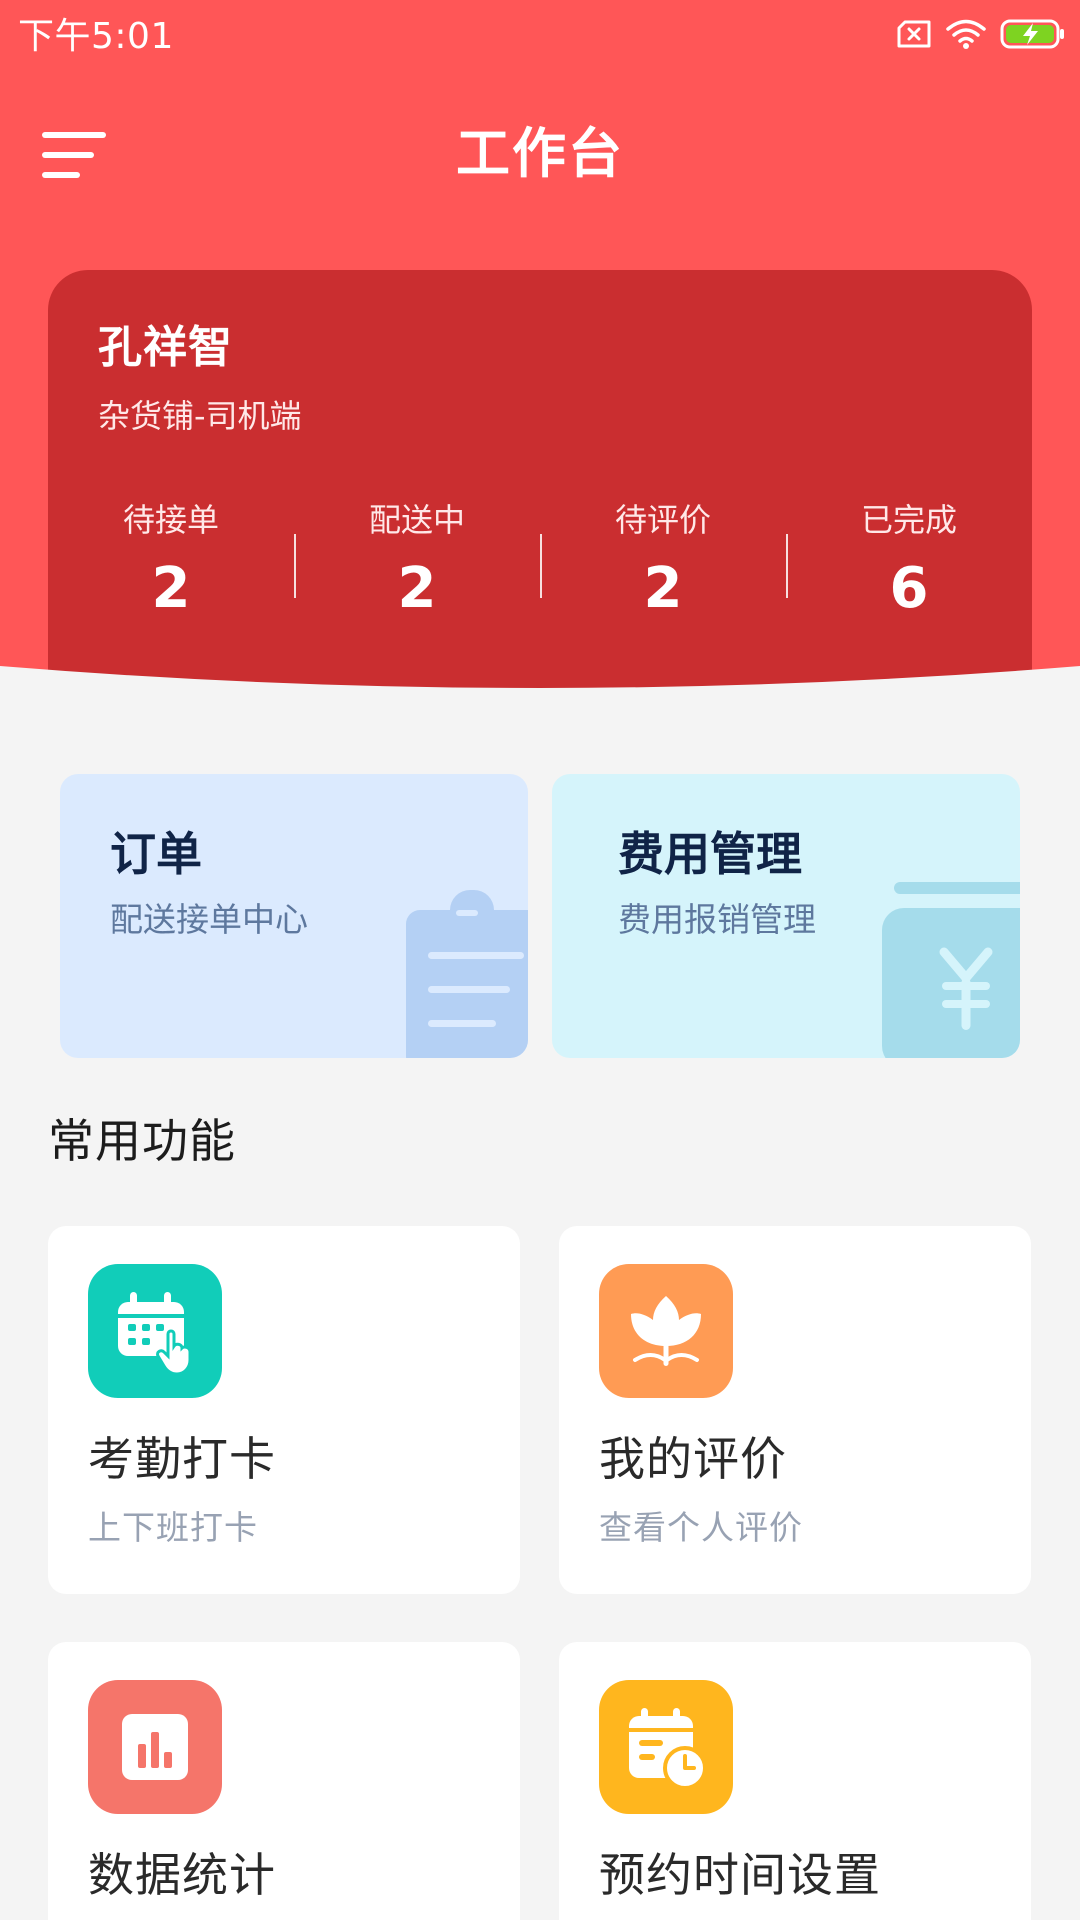  Describe the element at coordinates (909, 588) in the screenshot. I see `stat-value: 6` at that location.